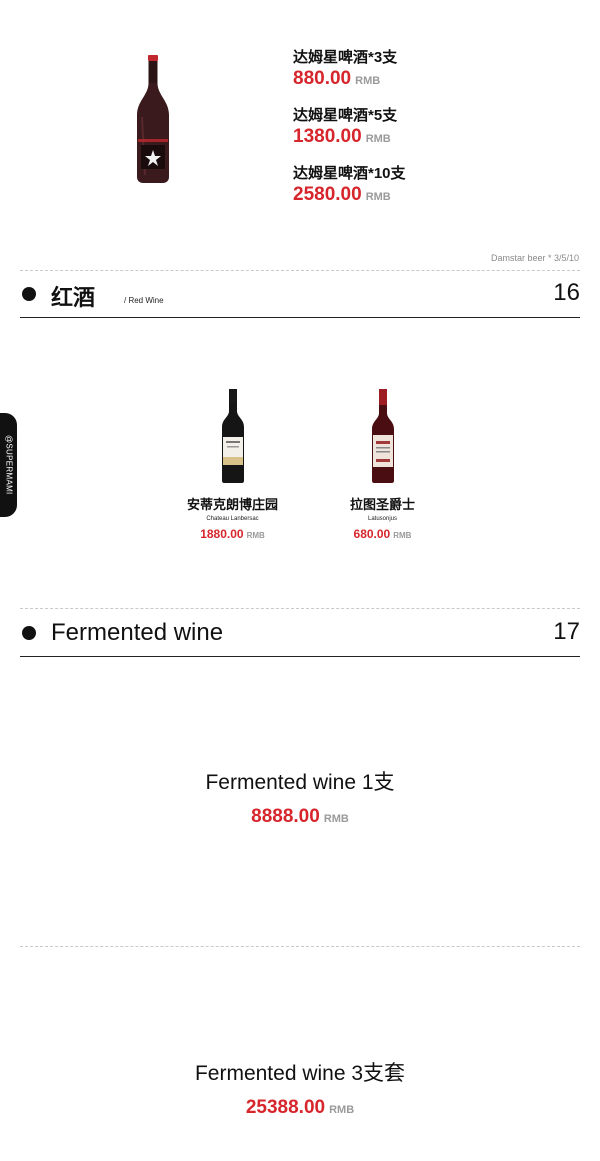 This screenshot has height=1161, width=600. What do you see at coordinates (382, 519) in the screenshot?
I see `wine-english-name: Latusonjus` at bounding box center [382, 519].